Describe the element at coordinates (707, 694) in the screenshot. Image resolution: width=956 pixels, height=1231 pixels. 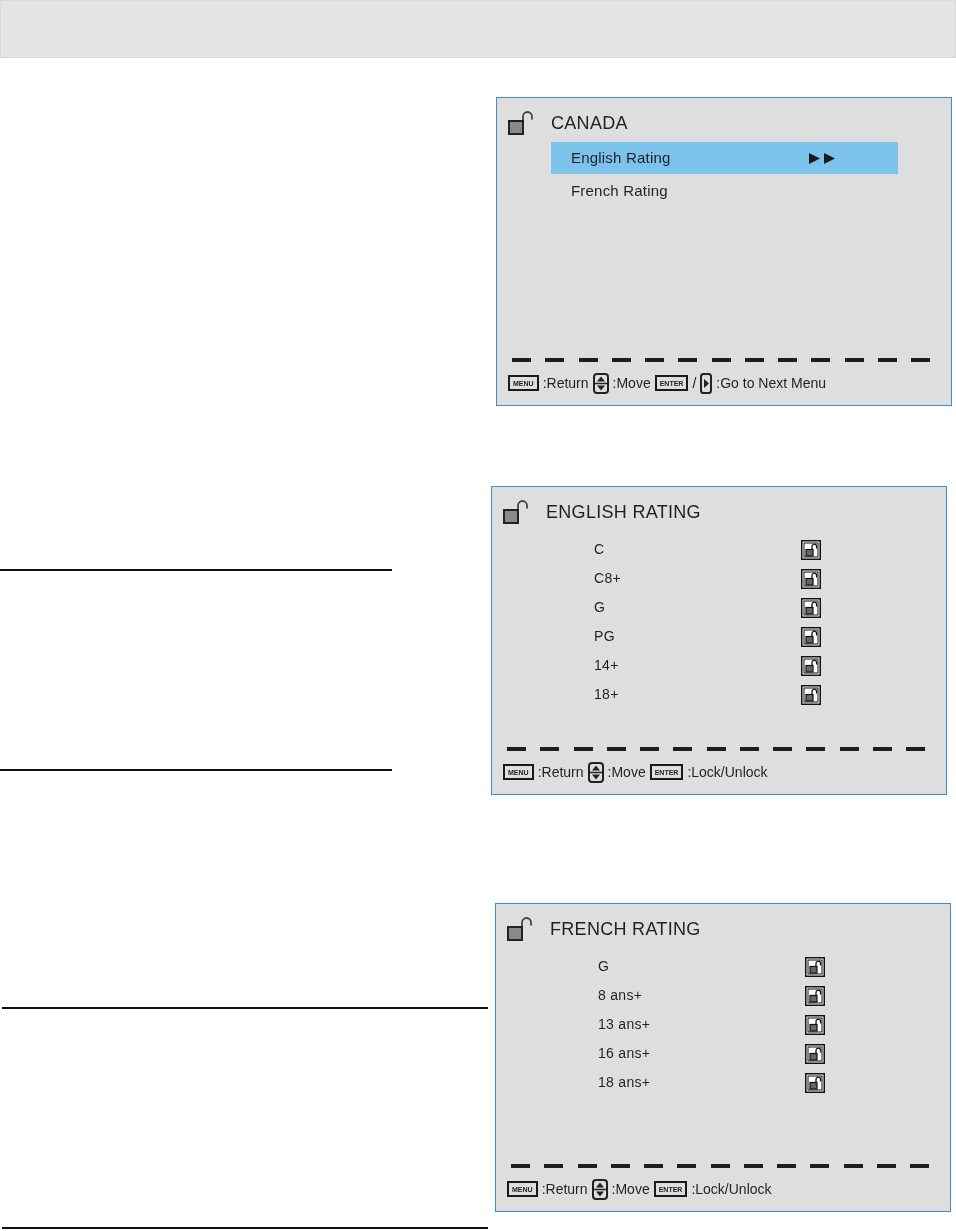
I see `rating-item: 18+` at that location.